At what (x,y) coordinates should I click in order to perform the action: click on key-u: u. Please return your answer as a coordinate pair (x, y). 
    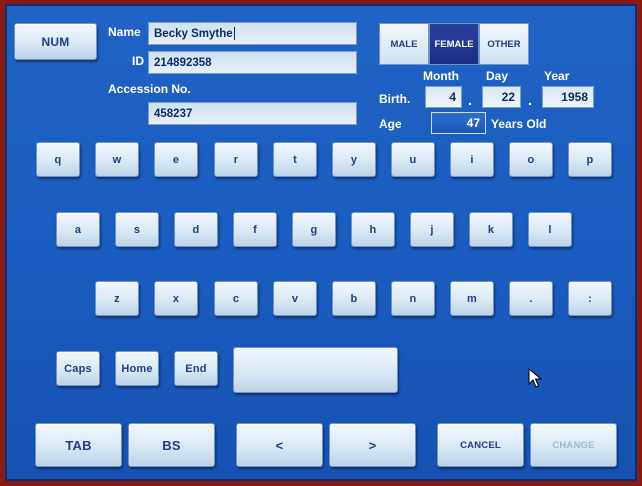
    Looking at the image, I should click on (413, 159).